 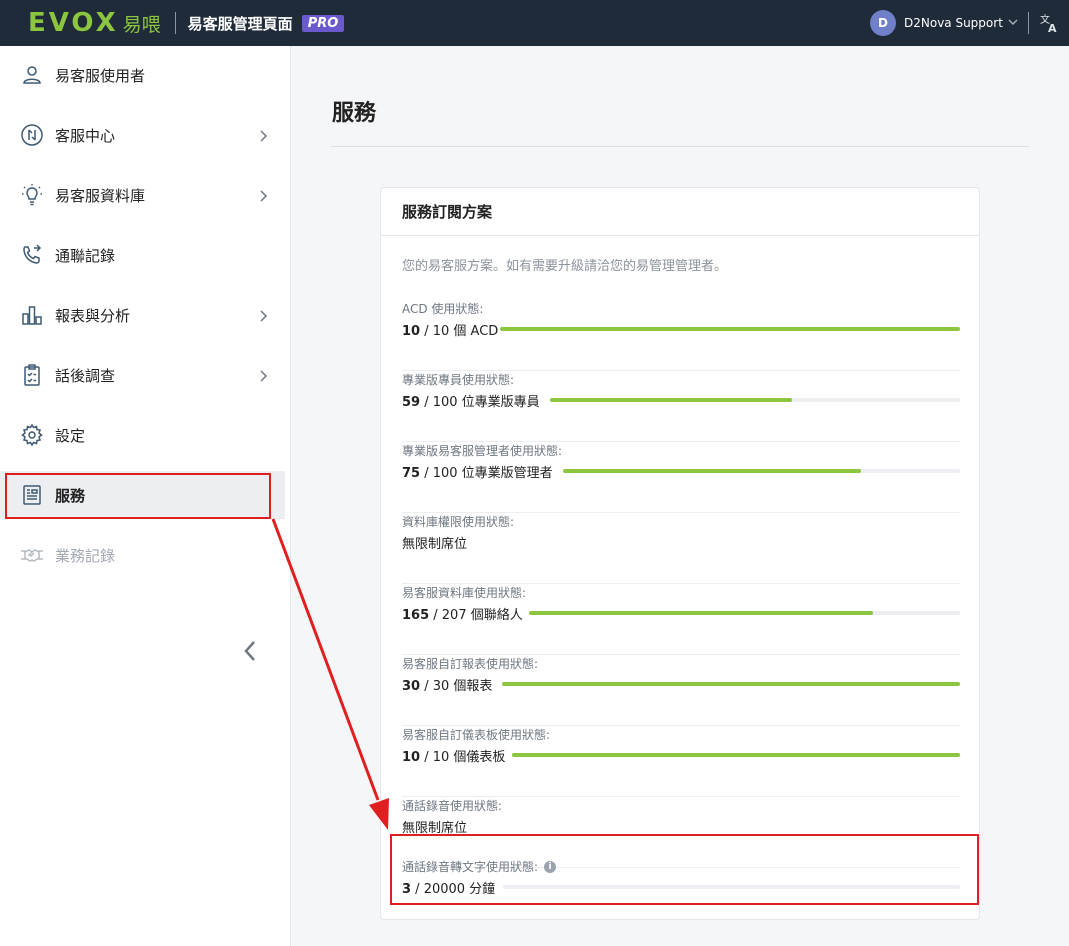 I want to click on usage-row: 易客服自訂報表使用狀態: 30 / 30 個報表, so click(x=681, y=690).